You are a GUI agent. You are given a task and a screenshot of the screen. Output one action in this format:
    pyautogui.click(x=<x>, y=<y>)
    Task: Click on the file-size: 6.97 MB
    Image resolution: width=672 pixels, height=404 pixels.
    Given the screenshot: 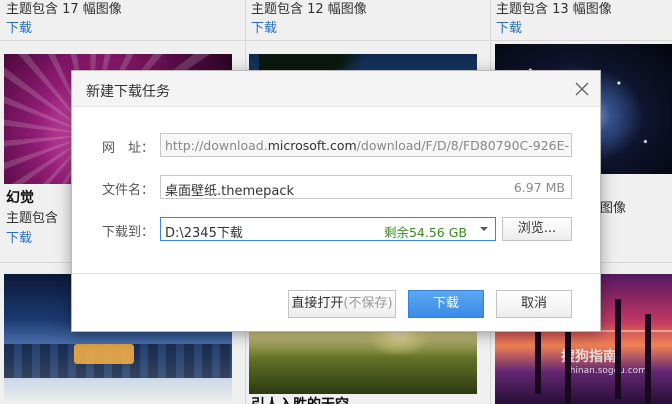 What is the action you would take?
    pyautogui.click(x=539, y=187)
    